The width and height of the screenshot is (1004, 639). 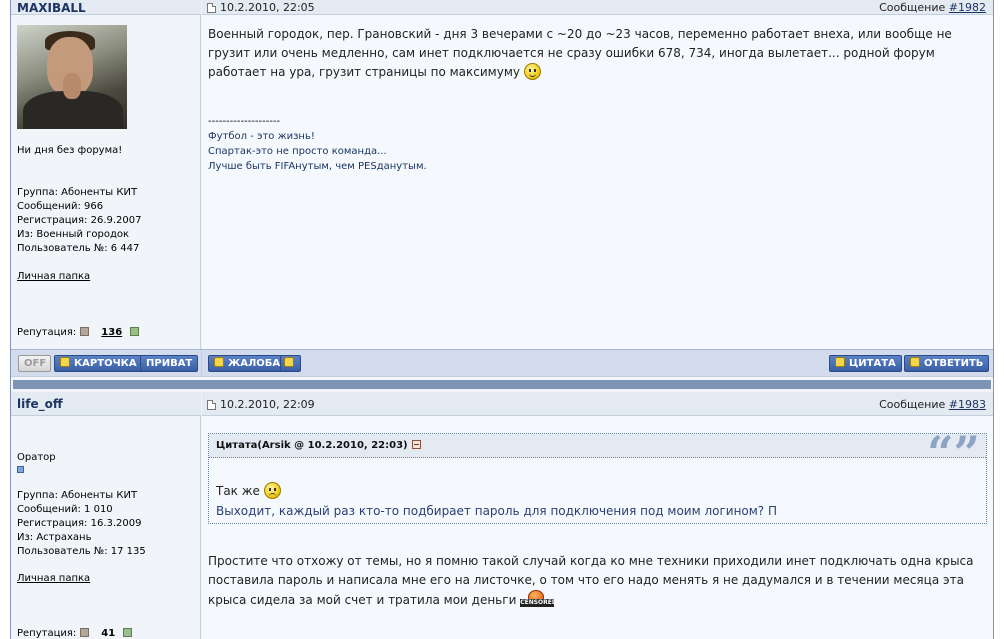 I want to click on user-number: Пользователь №: 6 447, so click(x=78, y=248).